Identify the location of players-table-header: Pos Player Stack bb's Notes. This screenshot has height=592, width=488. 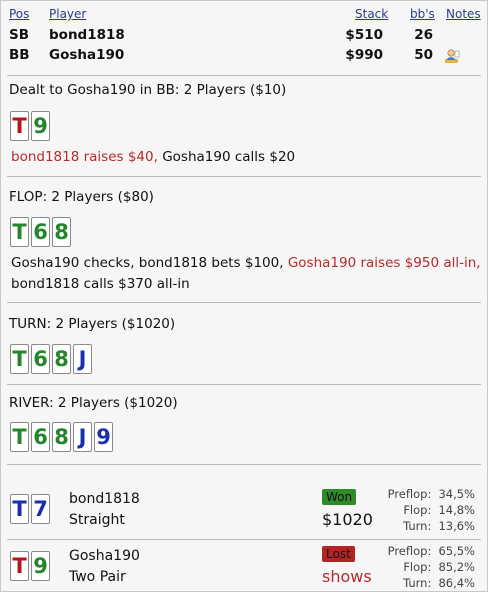
(244, 17).